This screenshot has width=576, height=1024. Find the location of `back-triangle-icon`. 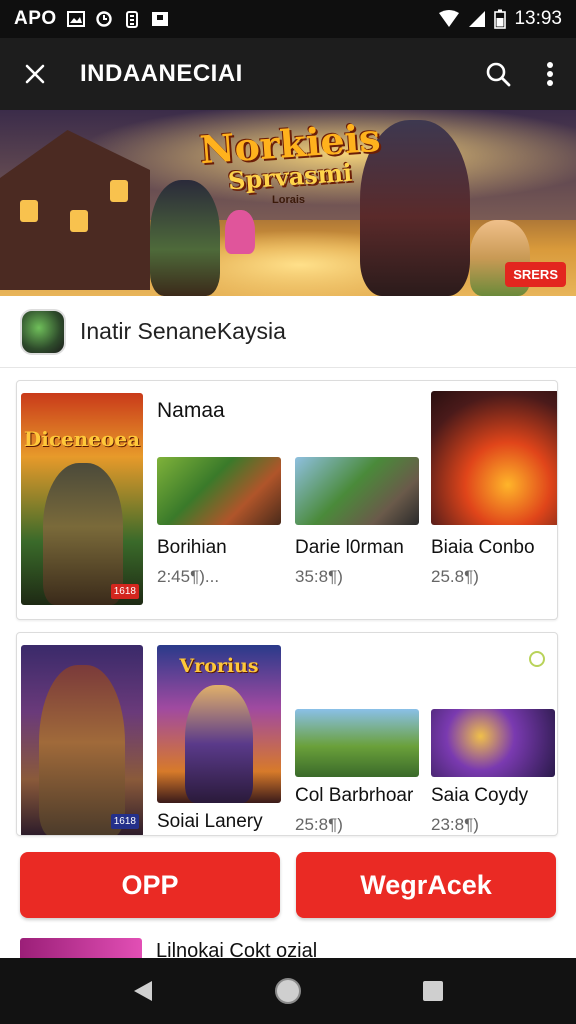

back-triangle-icon is located at coordinates (142, 991).